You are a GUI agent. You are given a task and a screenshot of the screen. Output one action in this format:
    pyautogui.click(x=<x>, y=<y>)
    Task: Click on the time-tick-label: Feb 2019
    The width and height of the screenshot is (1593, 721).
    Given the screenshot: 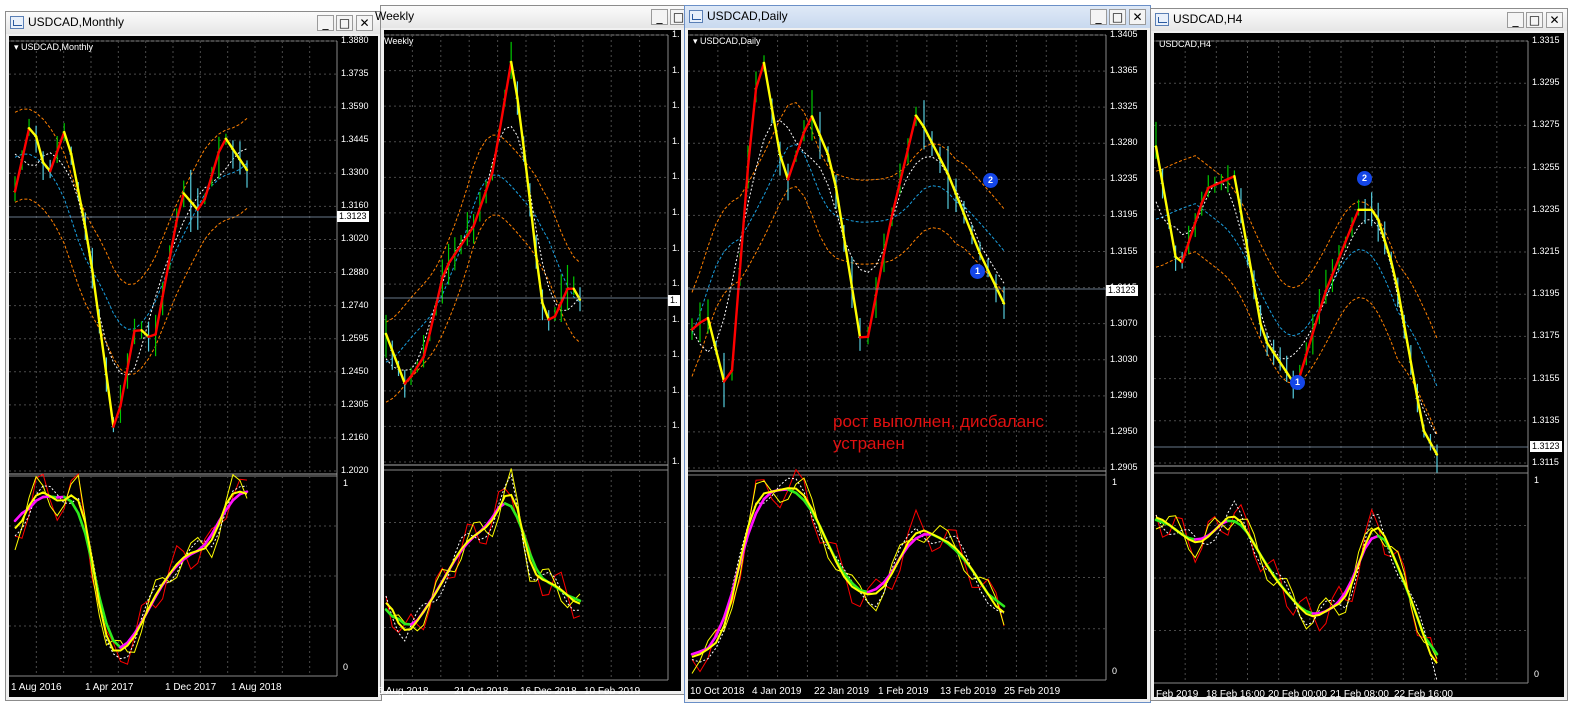 What is the action you would take?
    pyautogui.click(x=1177, y=694)
    